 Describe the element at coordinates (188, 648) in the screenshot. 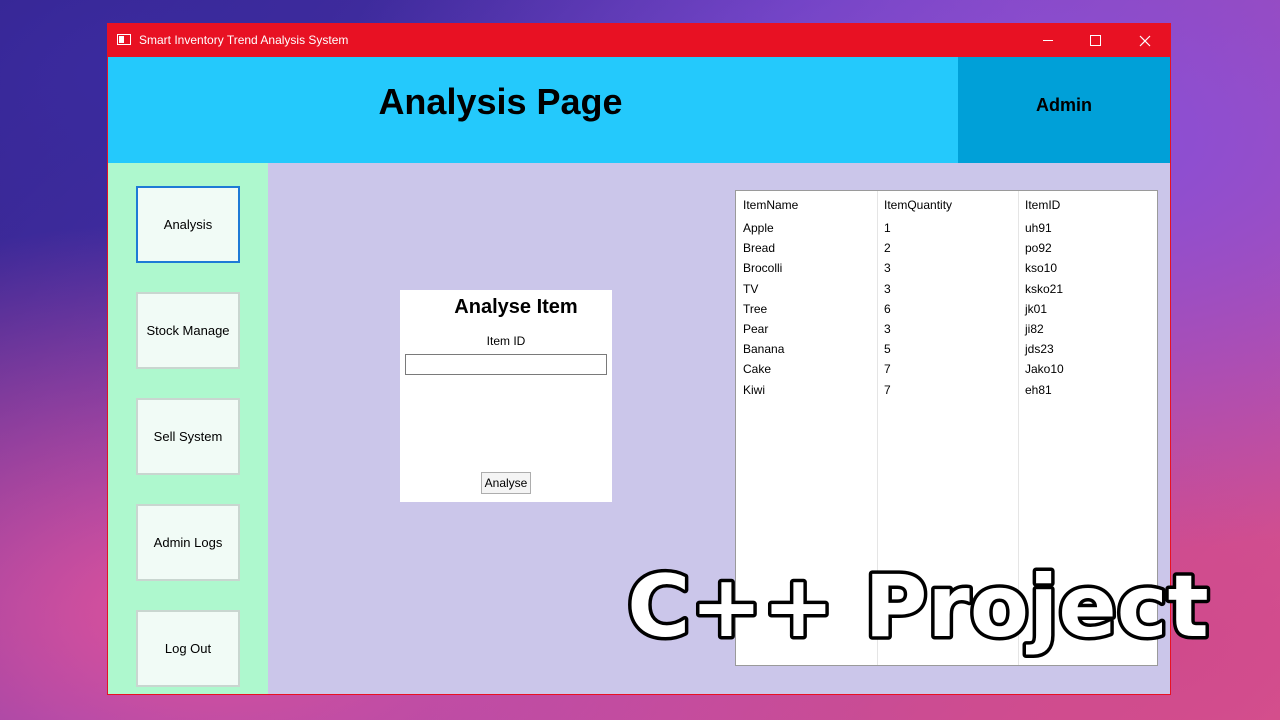

I see `sidebar-item-log-out: Log Out` at that location.